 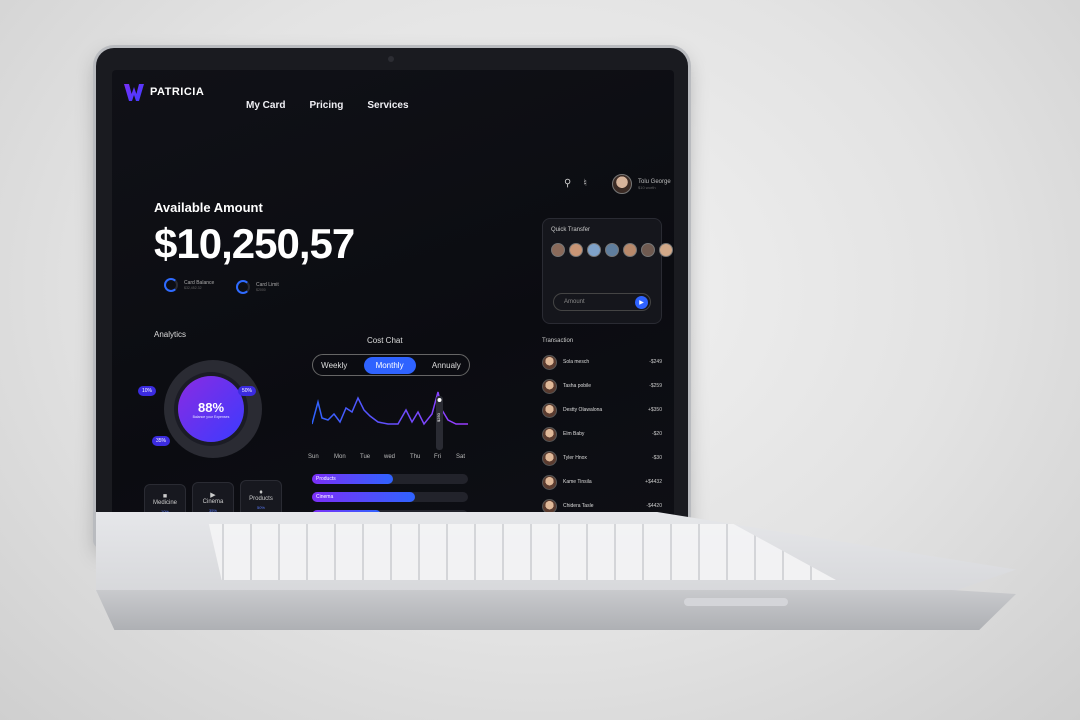 I want to click on top-nav: My Card Pricing Services, so click(x=327, y=105).